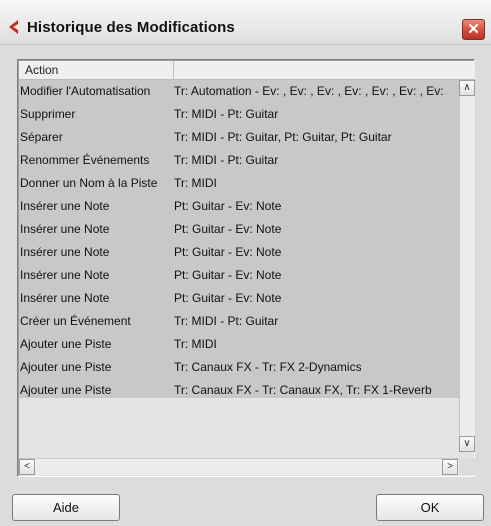  Describe the element at coordinates (268, 367) in the screenshot. I see `row-detail: Tr: Canaux FX - Tr: FX 2-Dynamics` at that location.